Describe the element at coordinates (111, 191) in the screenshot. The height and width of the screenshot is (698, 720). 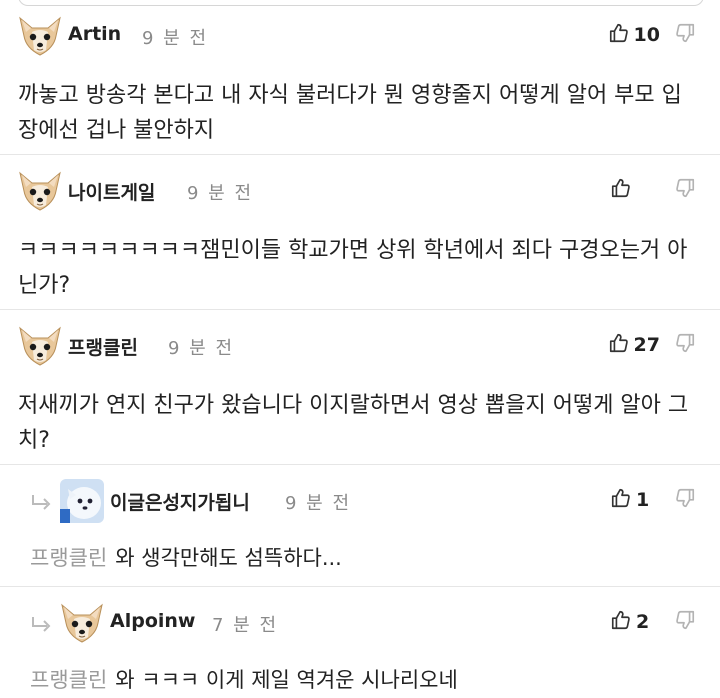
I see `author-name: 나이트게일` at that location.